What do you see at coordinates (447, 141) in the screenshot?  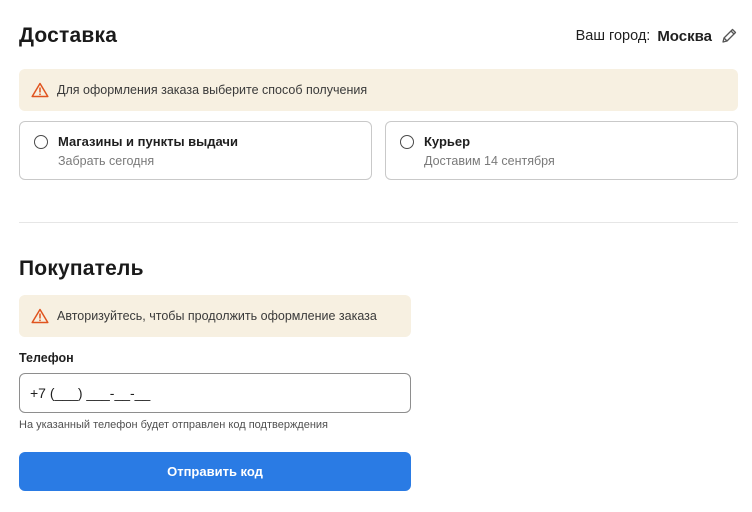 I see `option-courier-title: Курьер` at bounding box center [447, 141].